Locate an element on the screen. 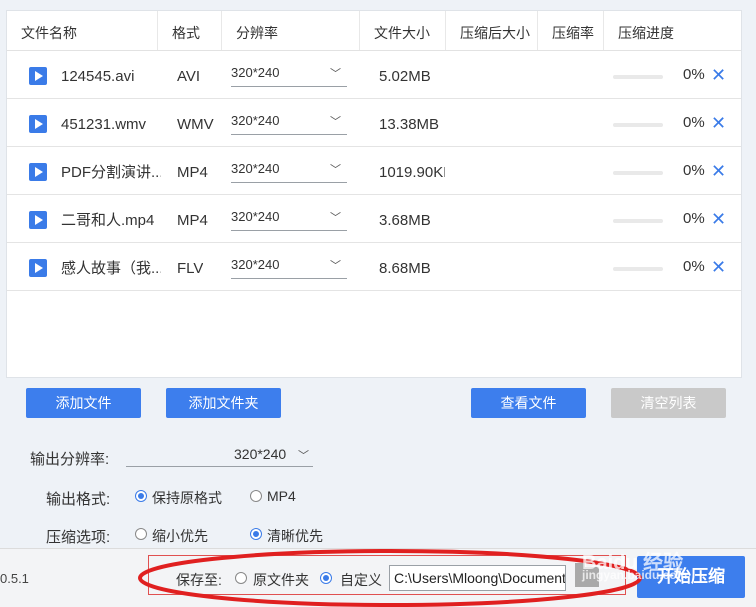 The image size is (756, 607). compress-option-label: 压缩选项: is located at coordinates (78, 537).